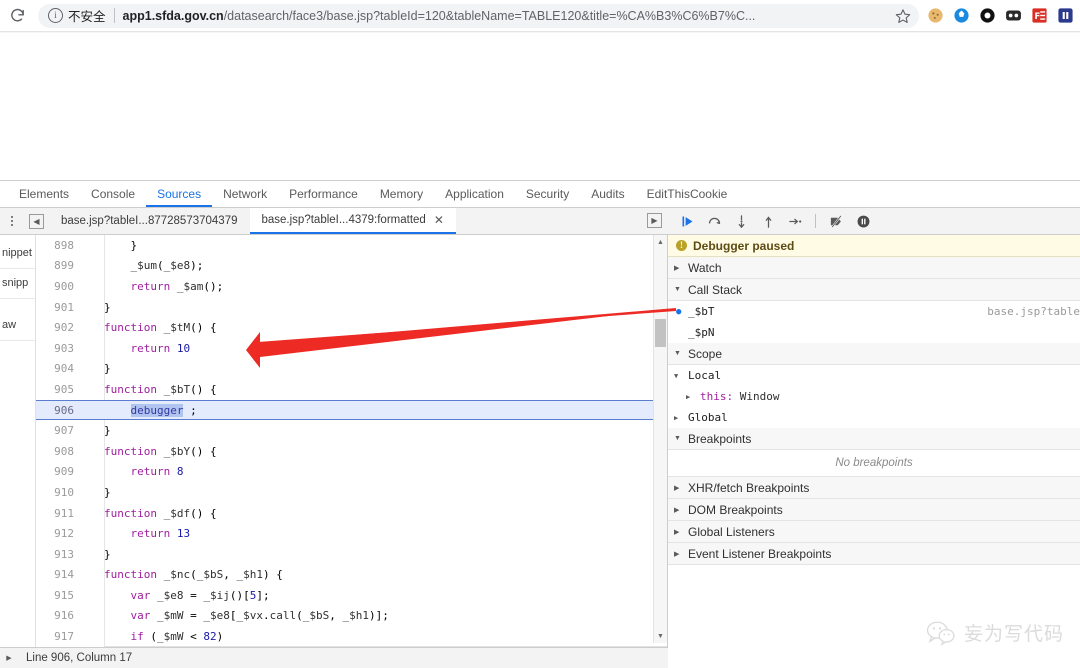  Describe the element at coordinates (874, 290) in the screenshot. I see `pane-header-call-stack: ▼ Call Stack` at that location.